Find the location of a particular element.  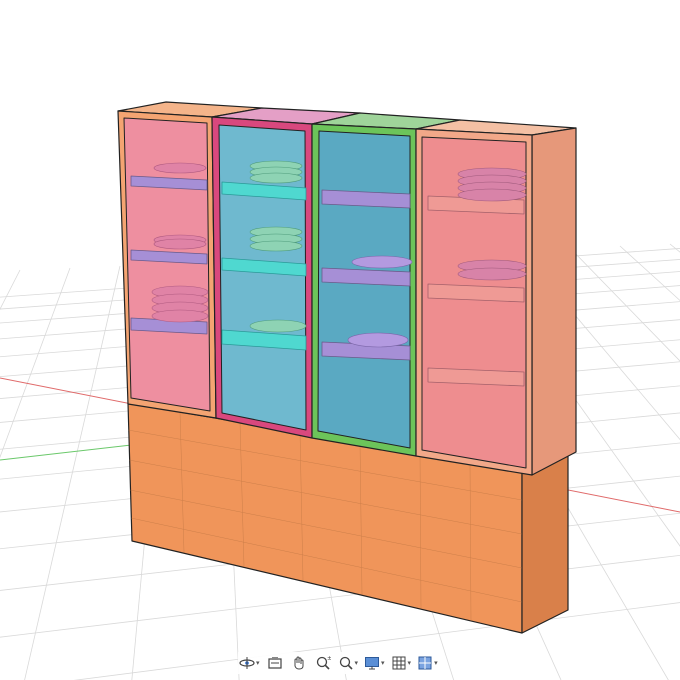

look-at-button is located at coordinates (275, 663).